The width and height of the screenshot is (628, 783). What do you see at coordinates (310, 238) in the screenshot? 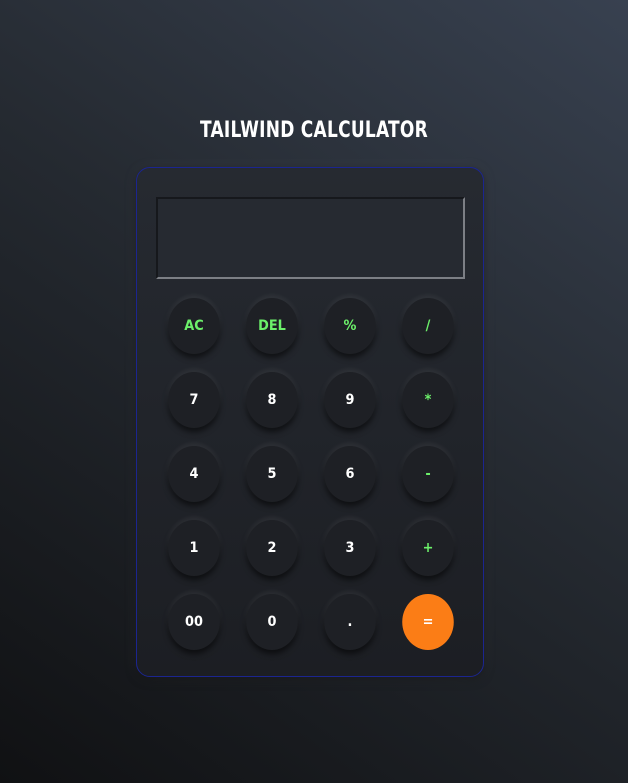
I see `calculator-display` at bounding box center [310, 238].